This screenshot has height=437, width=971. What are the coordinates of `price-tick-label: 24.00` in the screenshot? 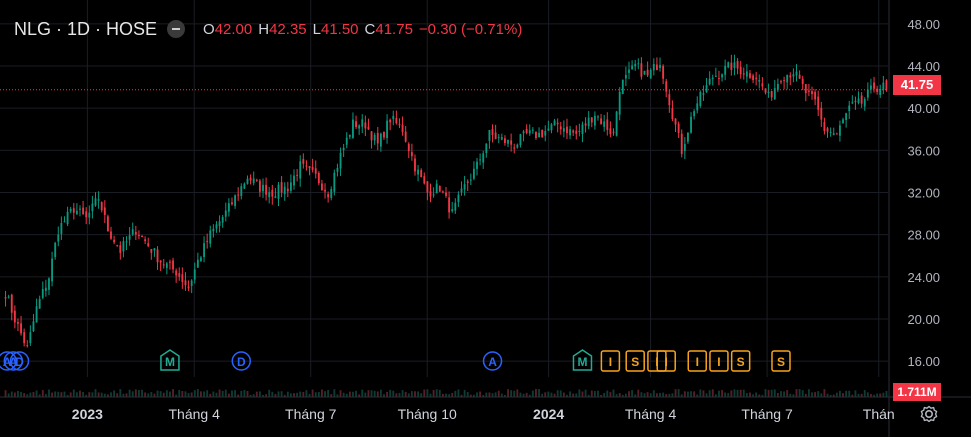 It's located at (923, 277).